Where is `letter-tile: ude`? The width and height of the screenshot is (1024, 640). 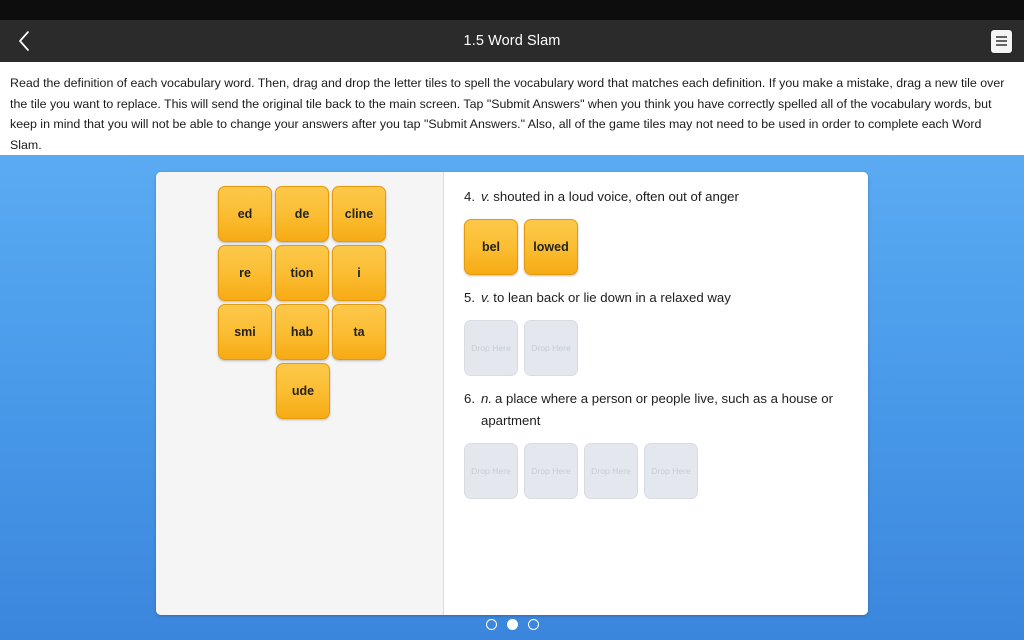
letter-tile: ude is located at coordinates (303, 391).